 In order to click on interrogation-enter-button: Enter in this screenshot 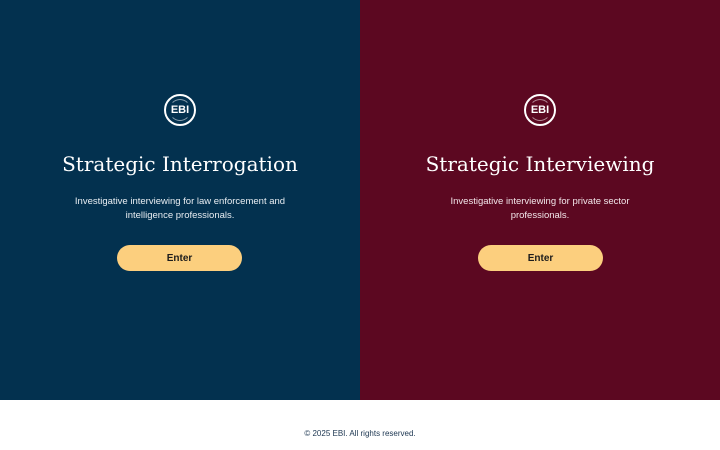, I will do `click(179, 258)`.